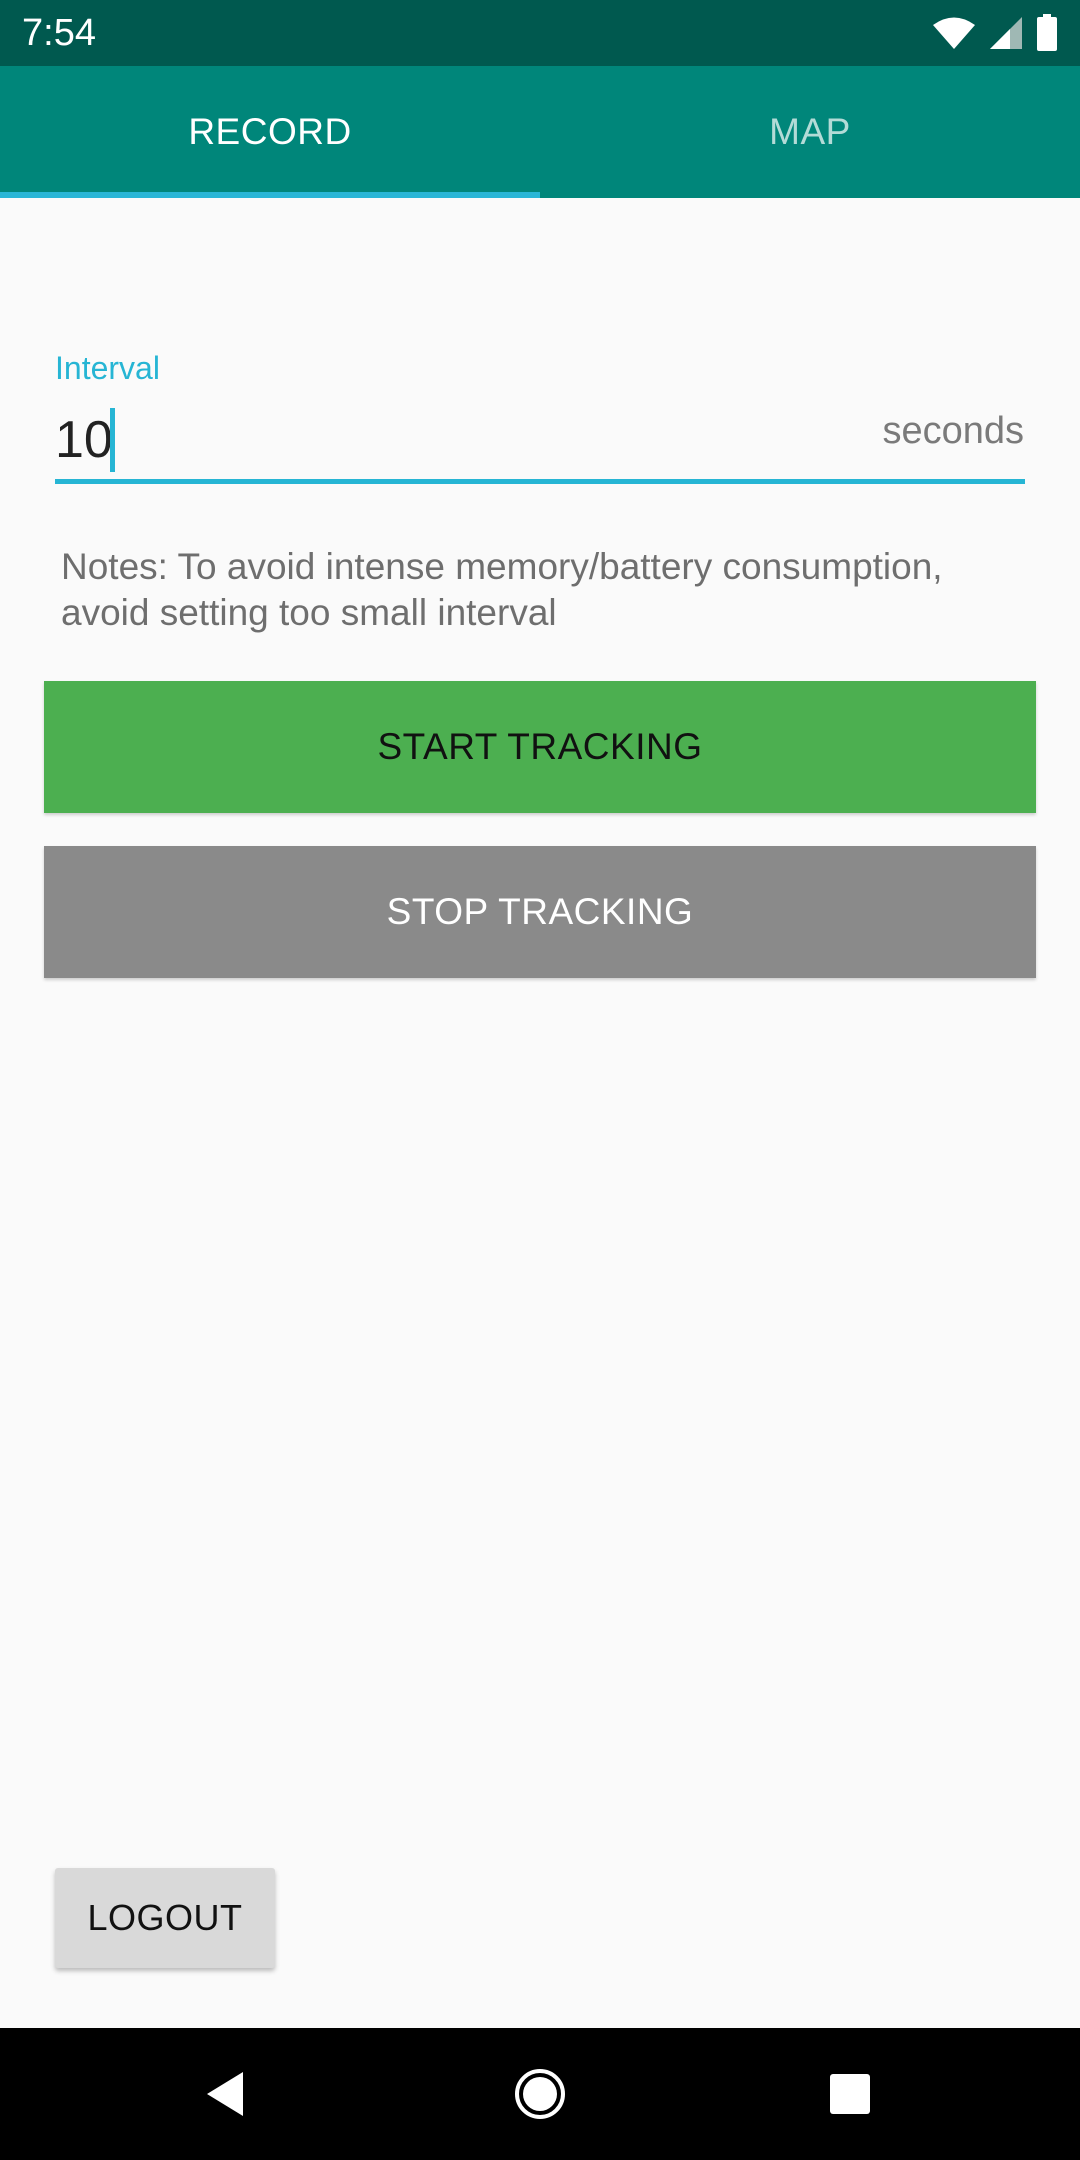 The height and width of the screenshot is (2160, 1080). I want to click on status-bar: 7:54, so click(540, 33).